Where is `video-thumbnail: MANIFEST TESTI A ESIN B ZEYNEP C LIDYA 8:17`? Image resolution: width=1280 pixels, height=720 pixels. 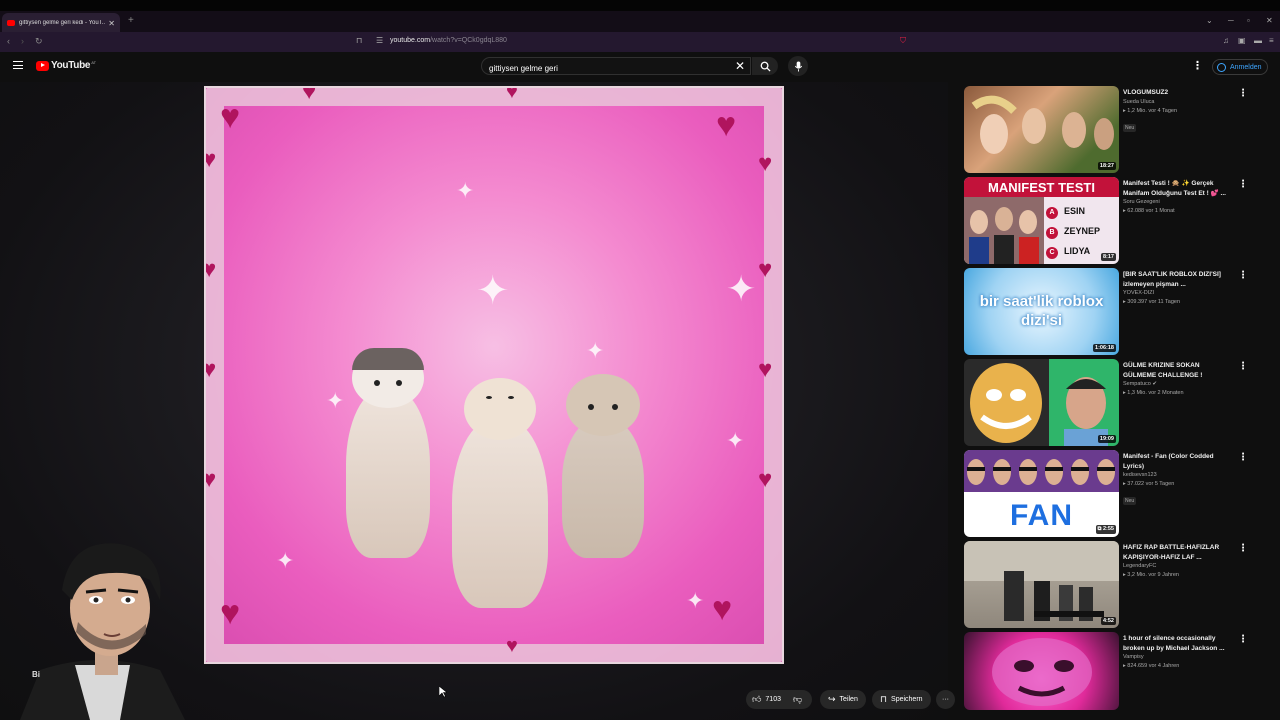 video-thumbnail: MANIFEST TESTI A ESIN B ZEYNEP C LIDYA 8:17 is located at coordinates (1041, 220).